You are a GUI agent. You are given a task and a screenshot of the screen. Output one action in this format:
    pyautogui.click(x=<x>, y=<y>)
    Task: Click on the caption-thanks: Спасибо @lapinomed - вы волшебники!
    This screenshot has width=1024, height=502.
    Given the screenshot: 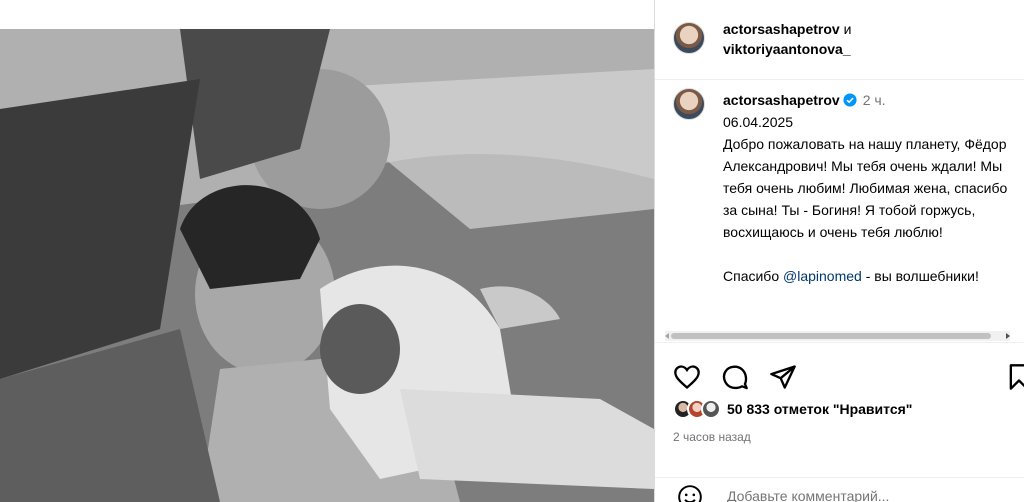 What is the action you would take?
    pyautogui.click(x=873, y=276)
    